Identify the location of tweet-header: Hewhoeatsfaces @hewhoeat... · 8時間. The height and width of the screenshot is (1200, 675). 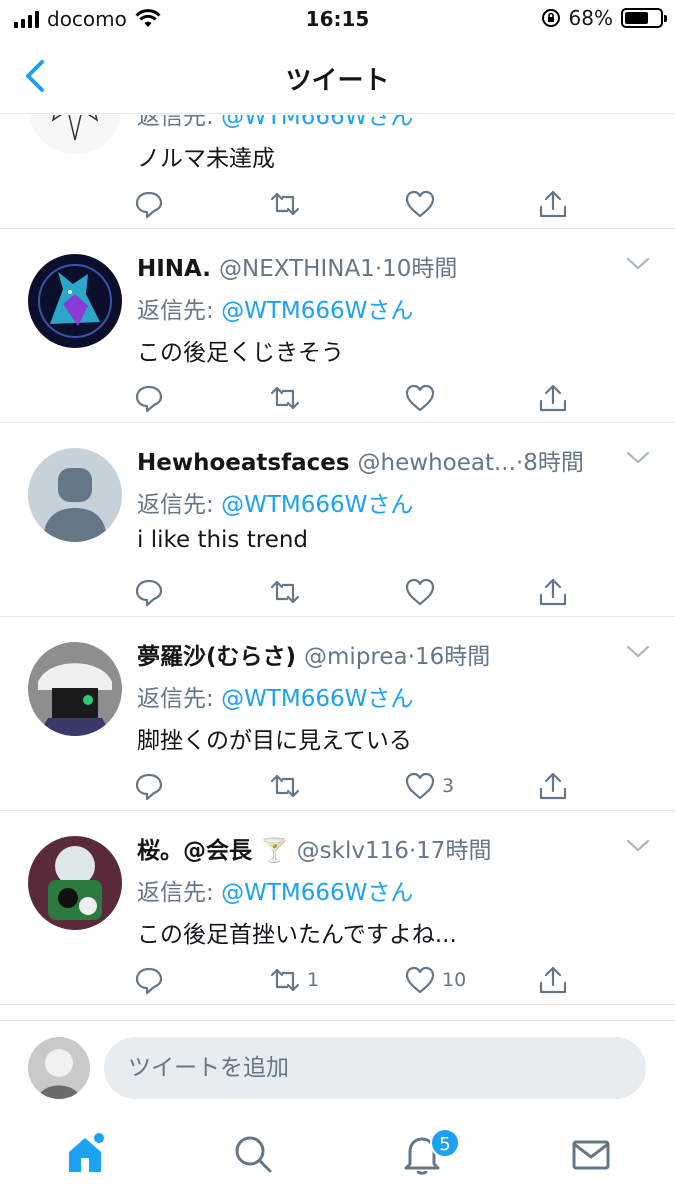
(377, 460).